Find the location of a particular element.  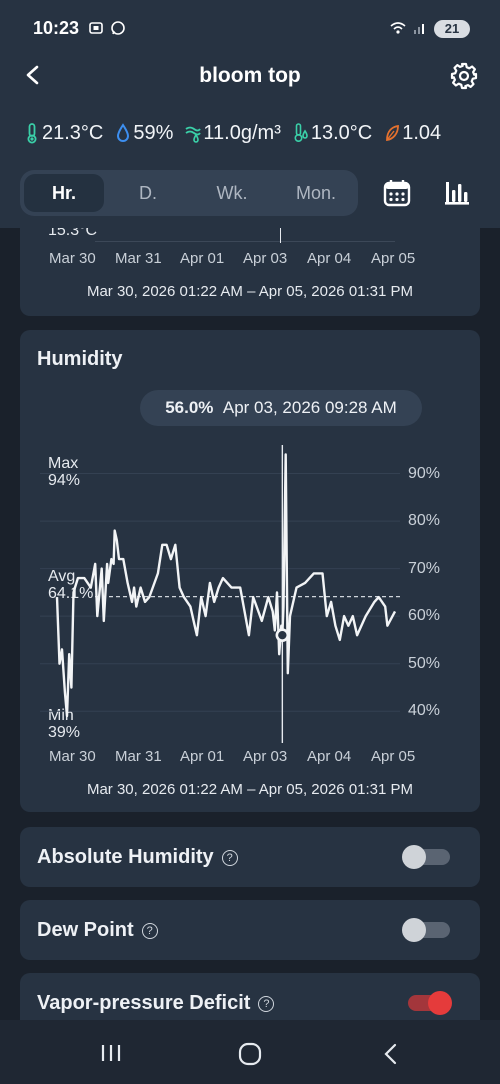

absolute-humidity-label: Absolute Humidity? is located at coordinates (137, 857).